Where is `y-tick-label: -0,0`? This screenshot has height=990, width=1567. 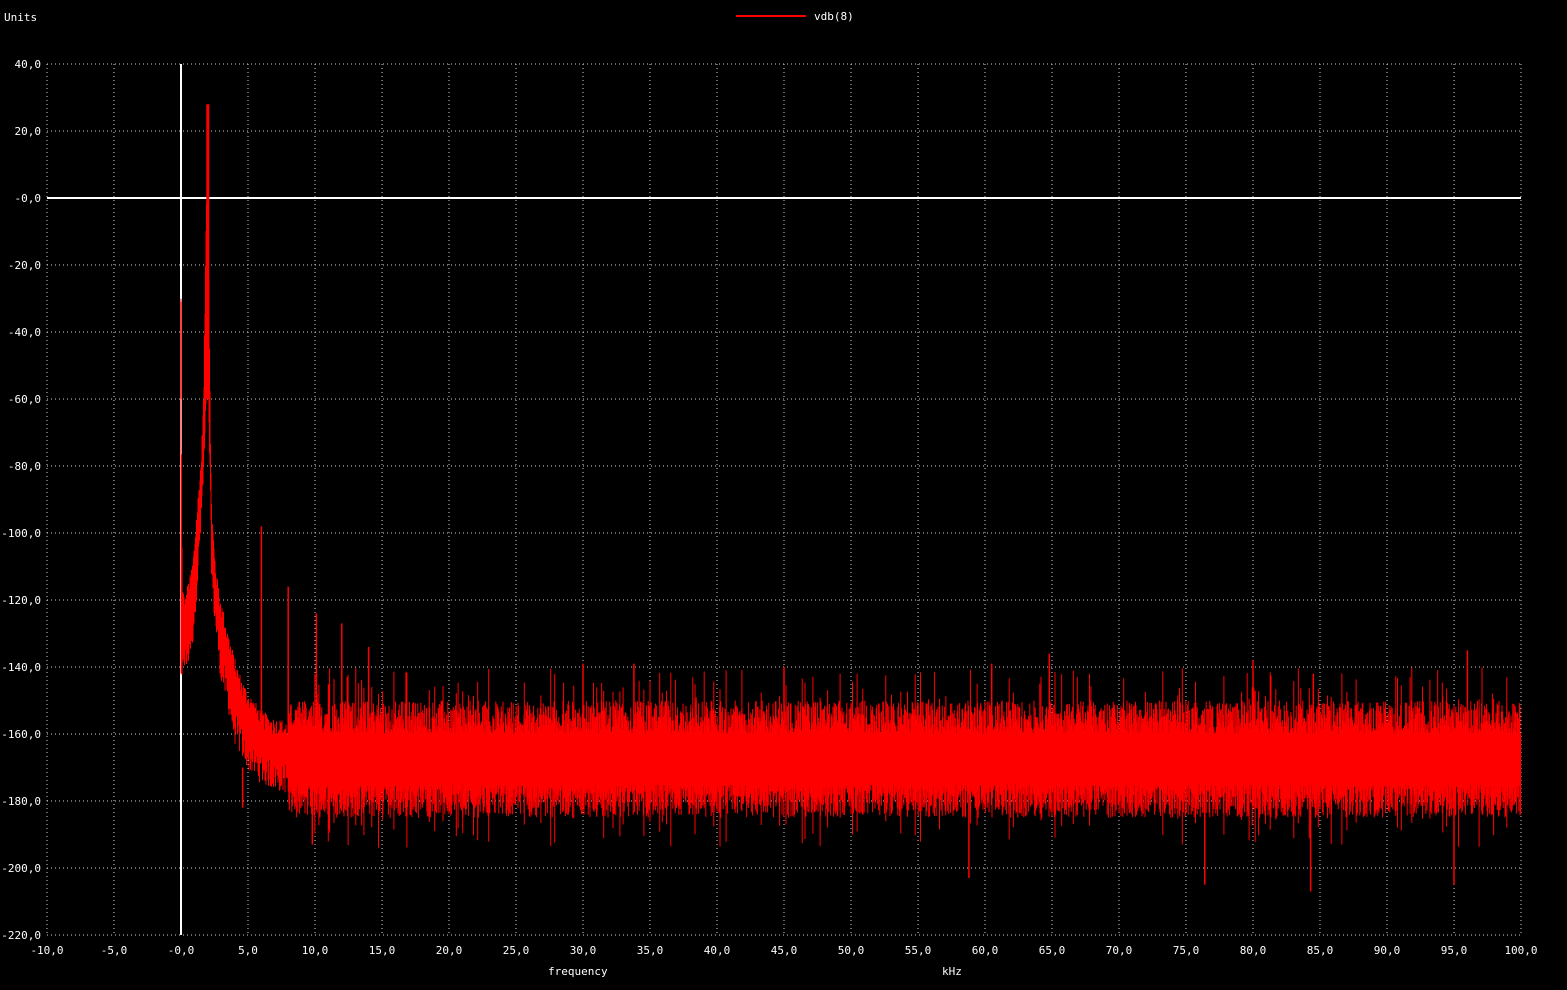 y-tick-label: -0,0 is located at coordinates (28, 198).